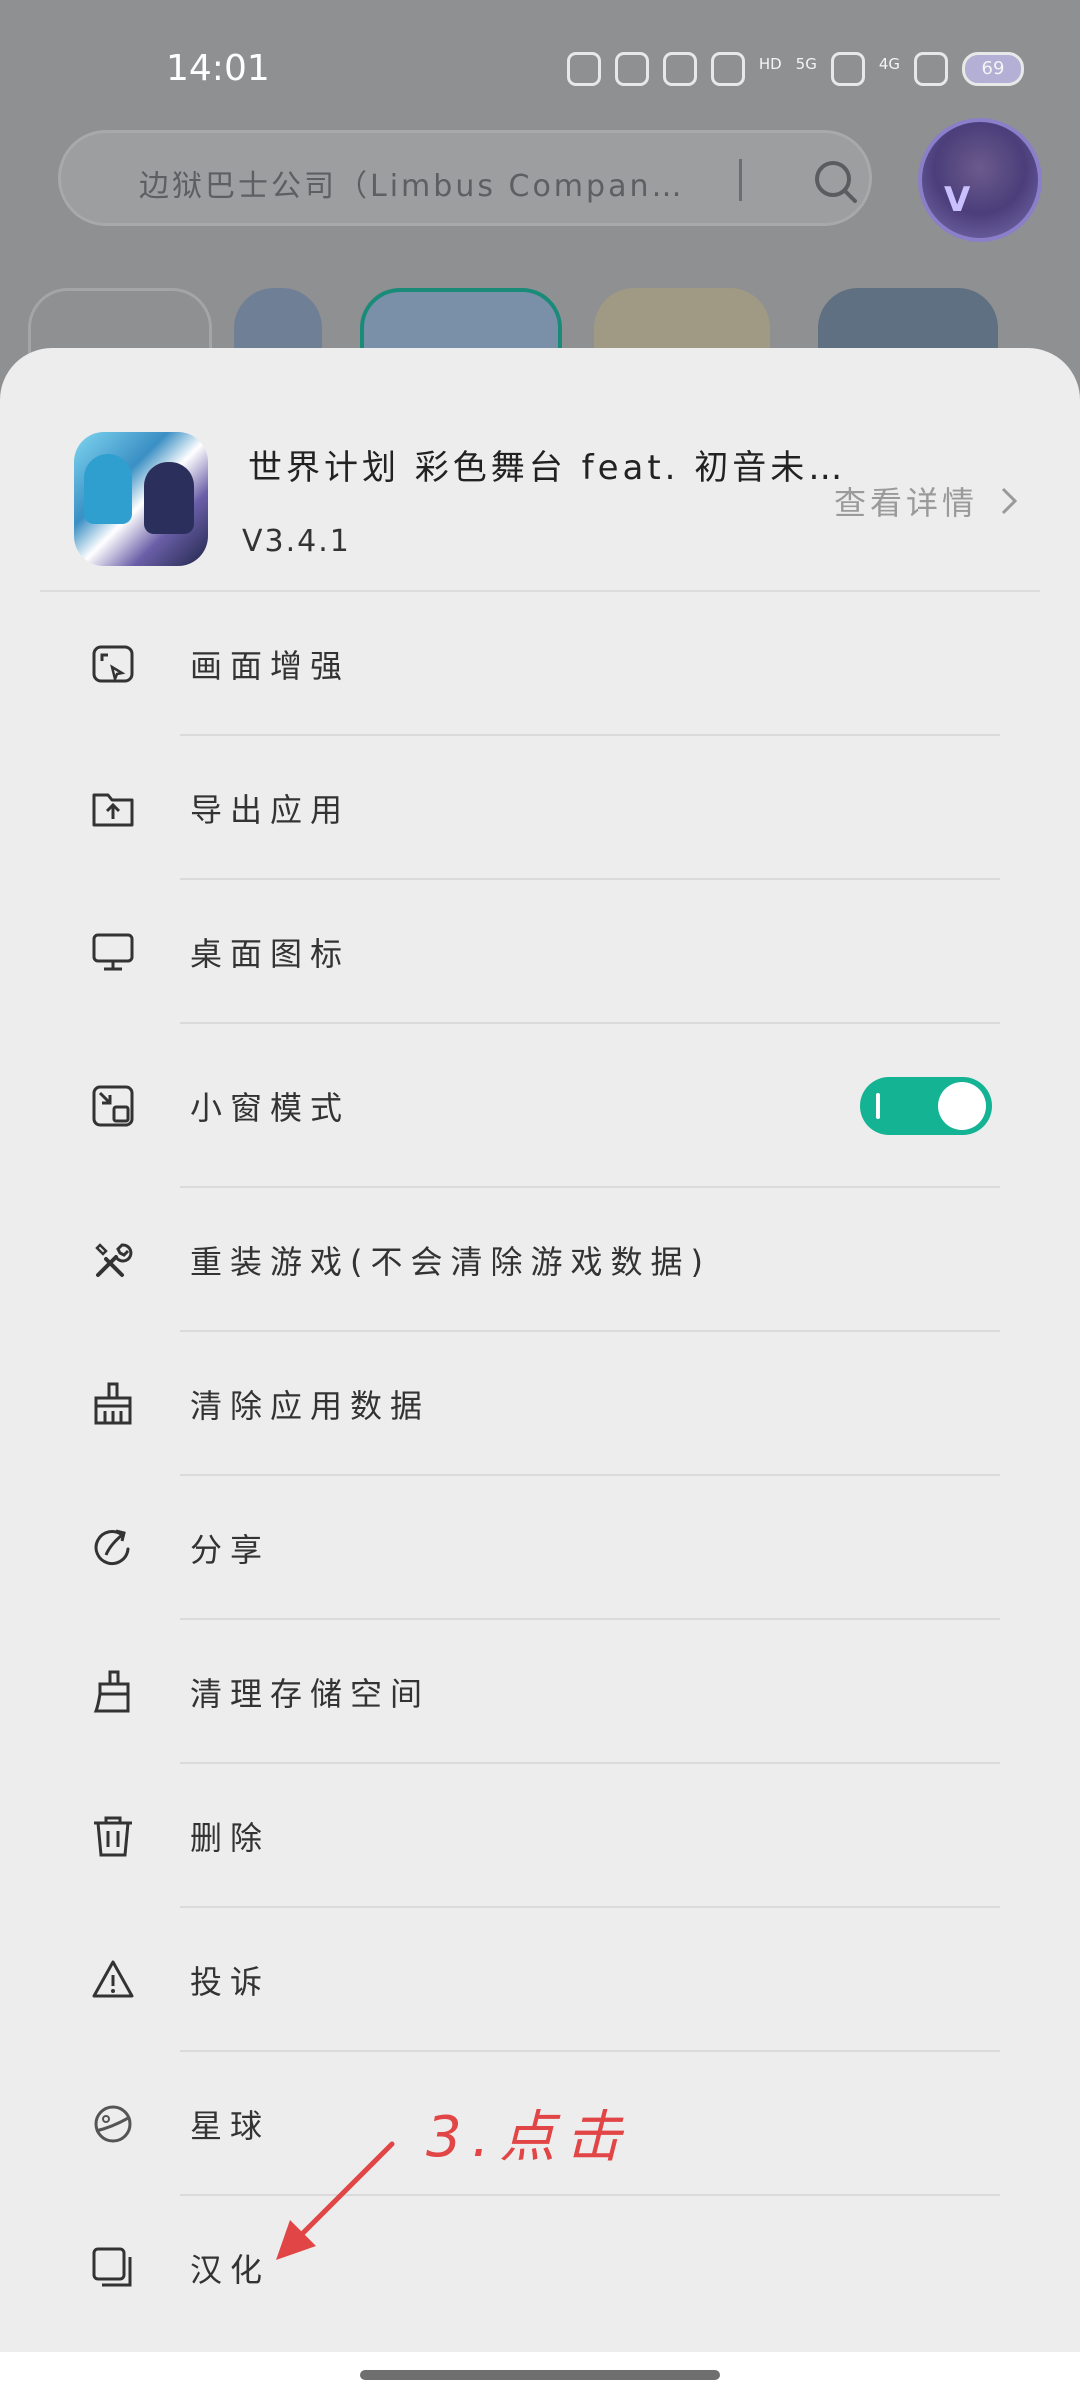 Image resolution: width=1080 pixels, height=2400 pixels. What do you see at coordinates (296, 541) in the screenshot?
I see `app-version: V3.4.1` at bounding box center [296, 541].